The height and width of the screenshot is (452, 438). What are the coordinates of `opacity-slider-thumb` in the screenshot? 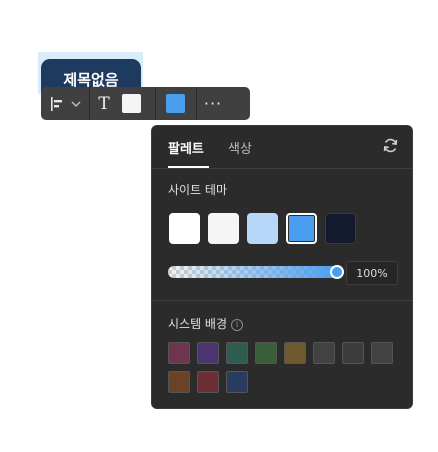 It's located at (337, 272).